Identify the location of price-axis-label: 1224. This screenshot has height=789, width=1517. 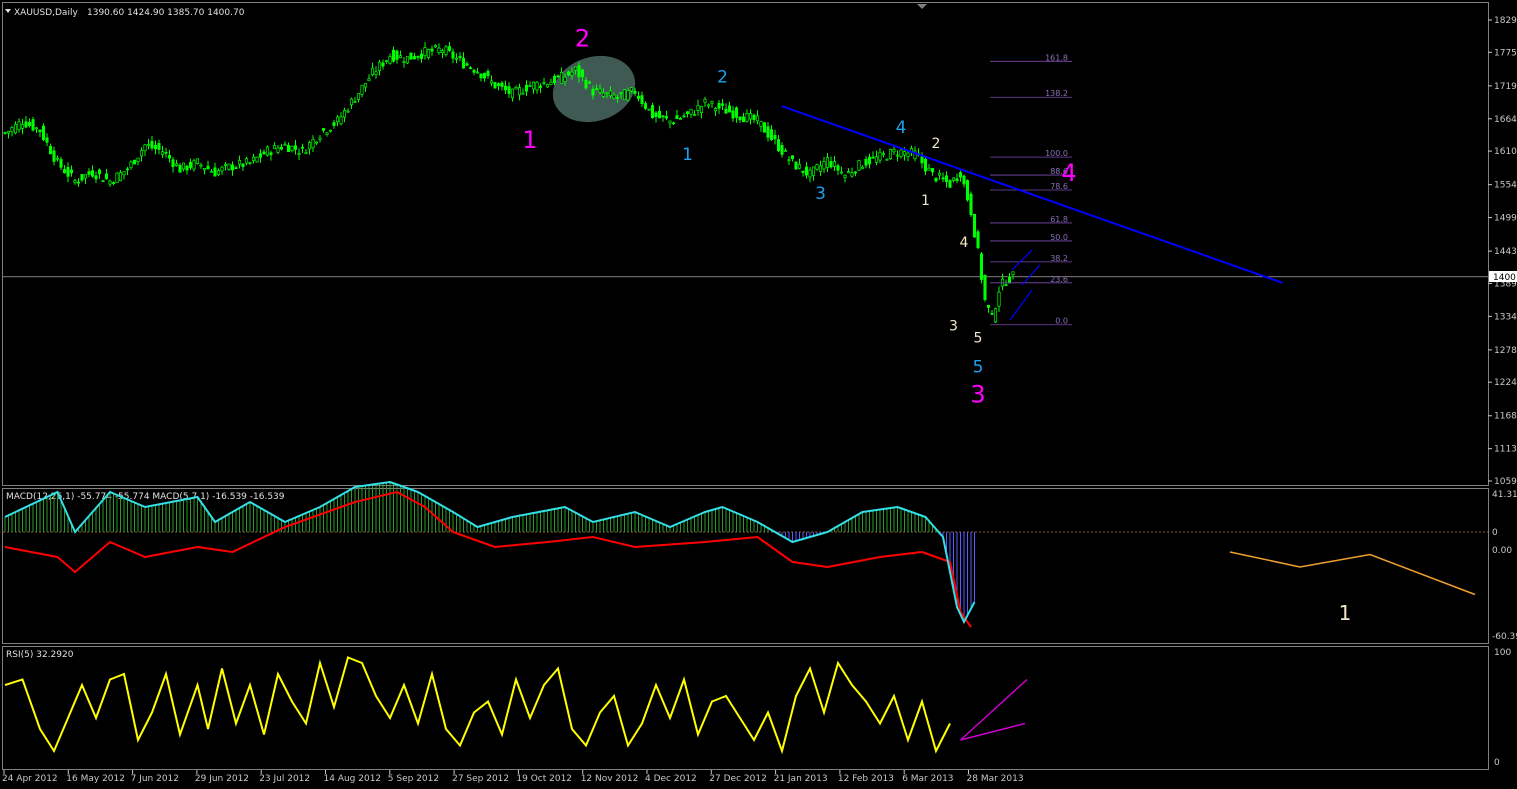
(1505, 383).